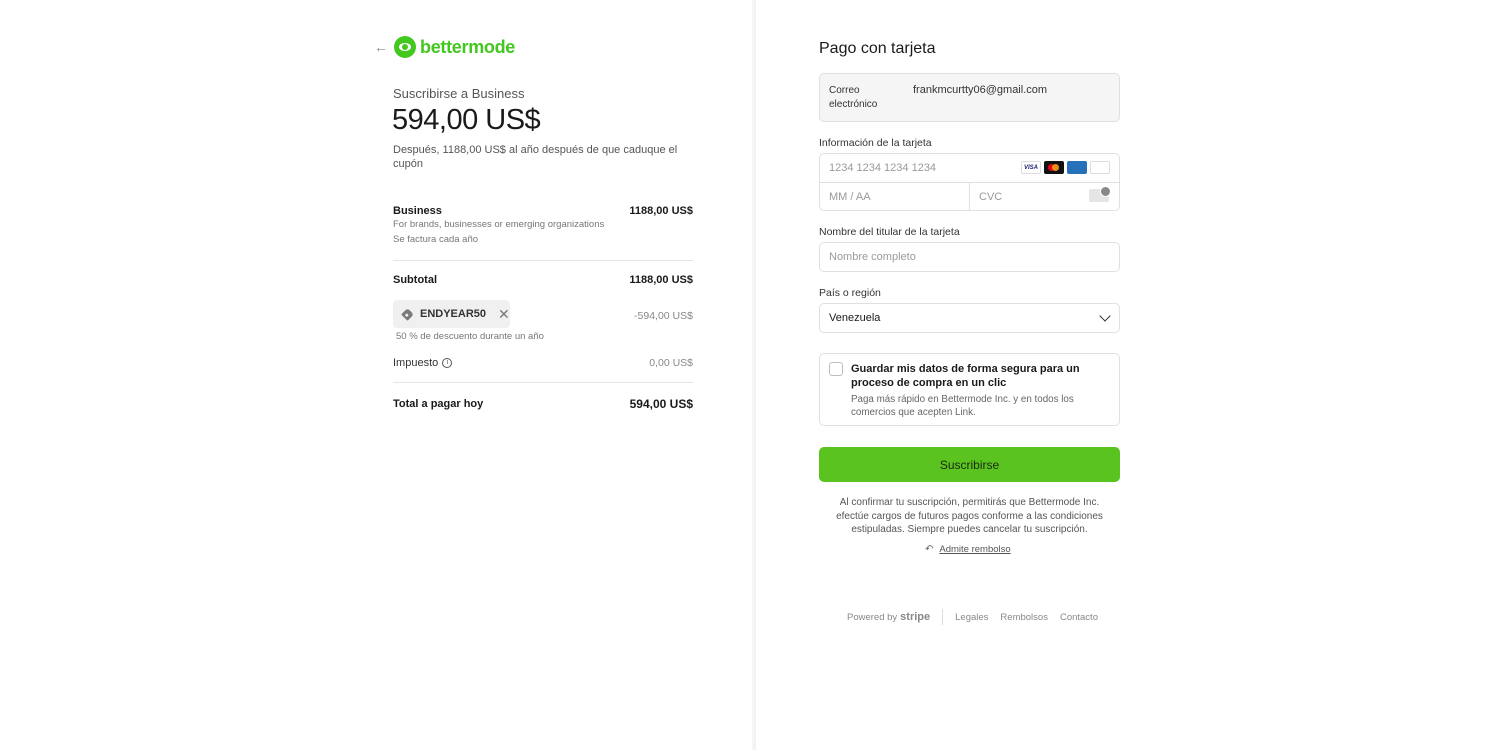  I want to click on payment-title: Pago con tarjeta, so click(877, 48).